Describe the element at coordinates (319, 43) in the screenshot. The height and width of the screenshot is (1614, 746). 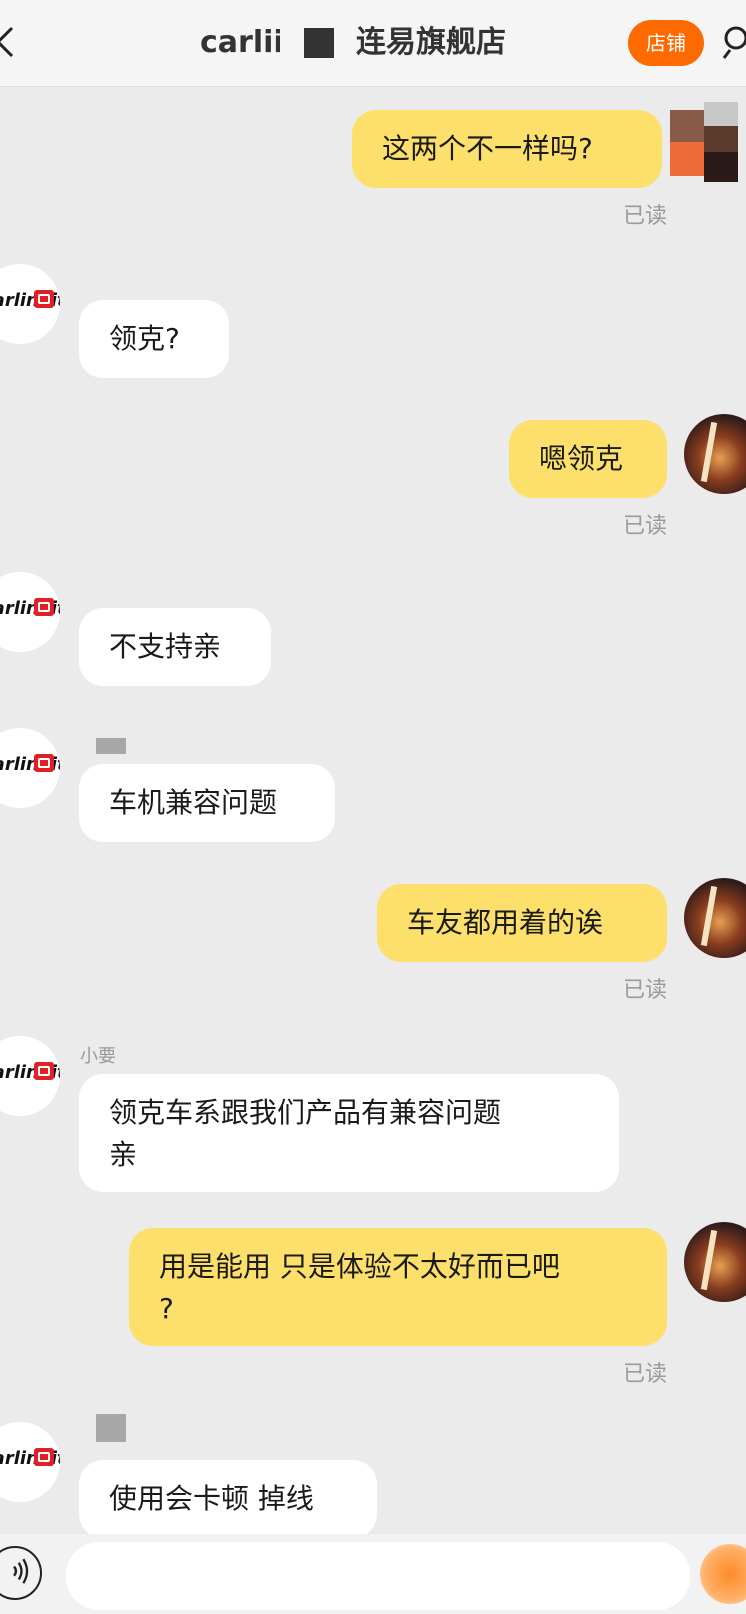
I see `title-mosaic` at that location.